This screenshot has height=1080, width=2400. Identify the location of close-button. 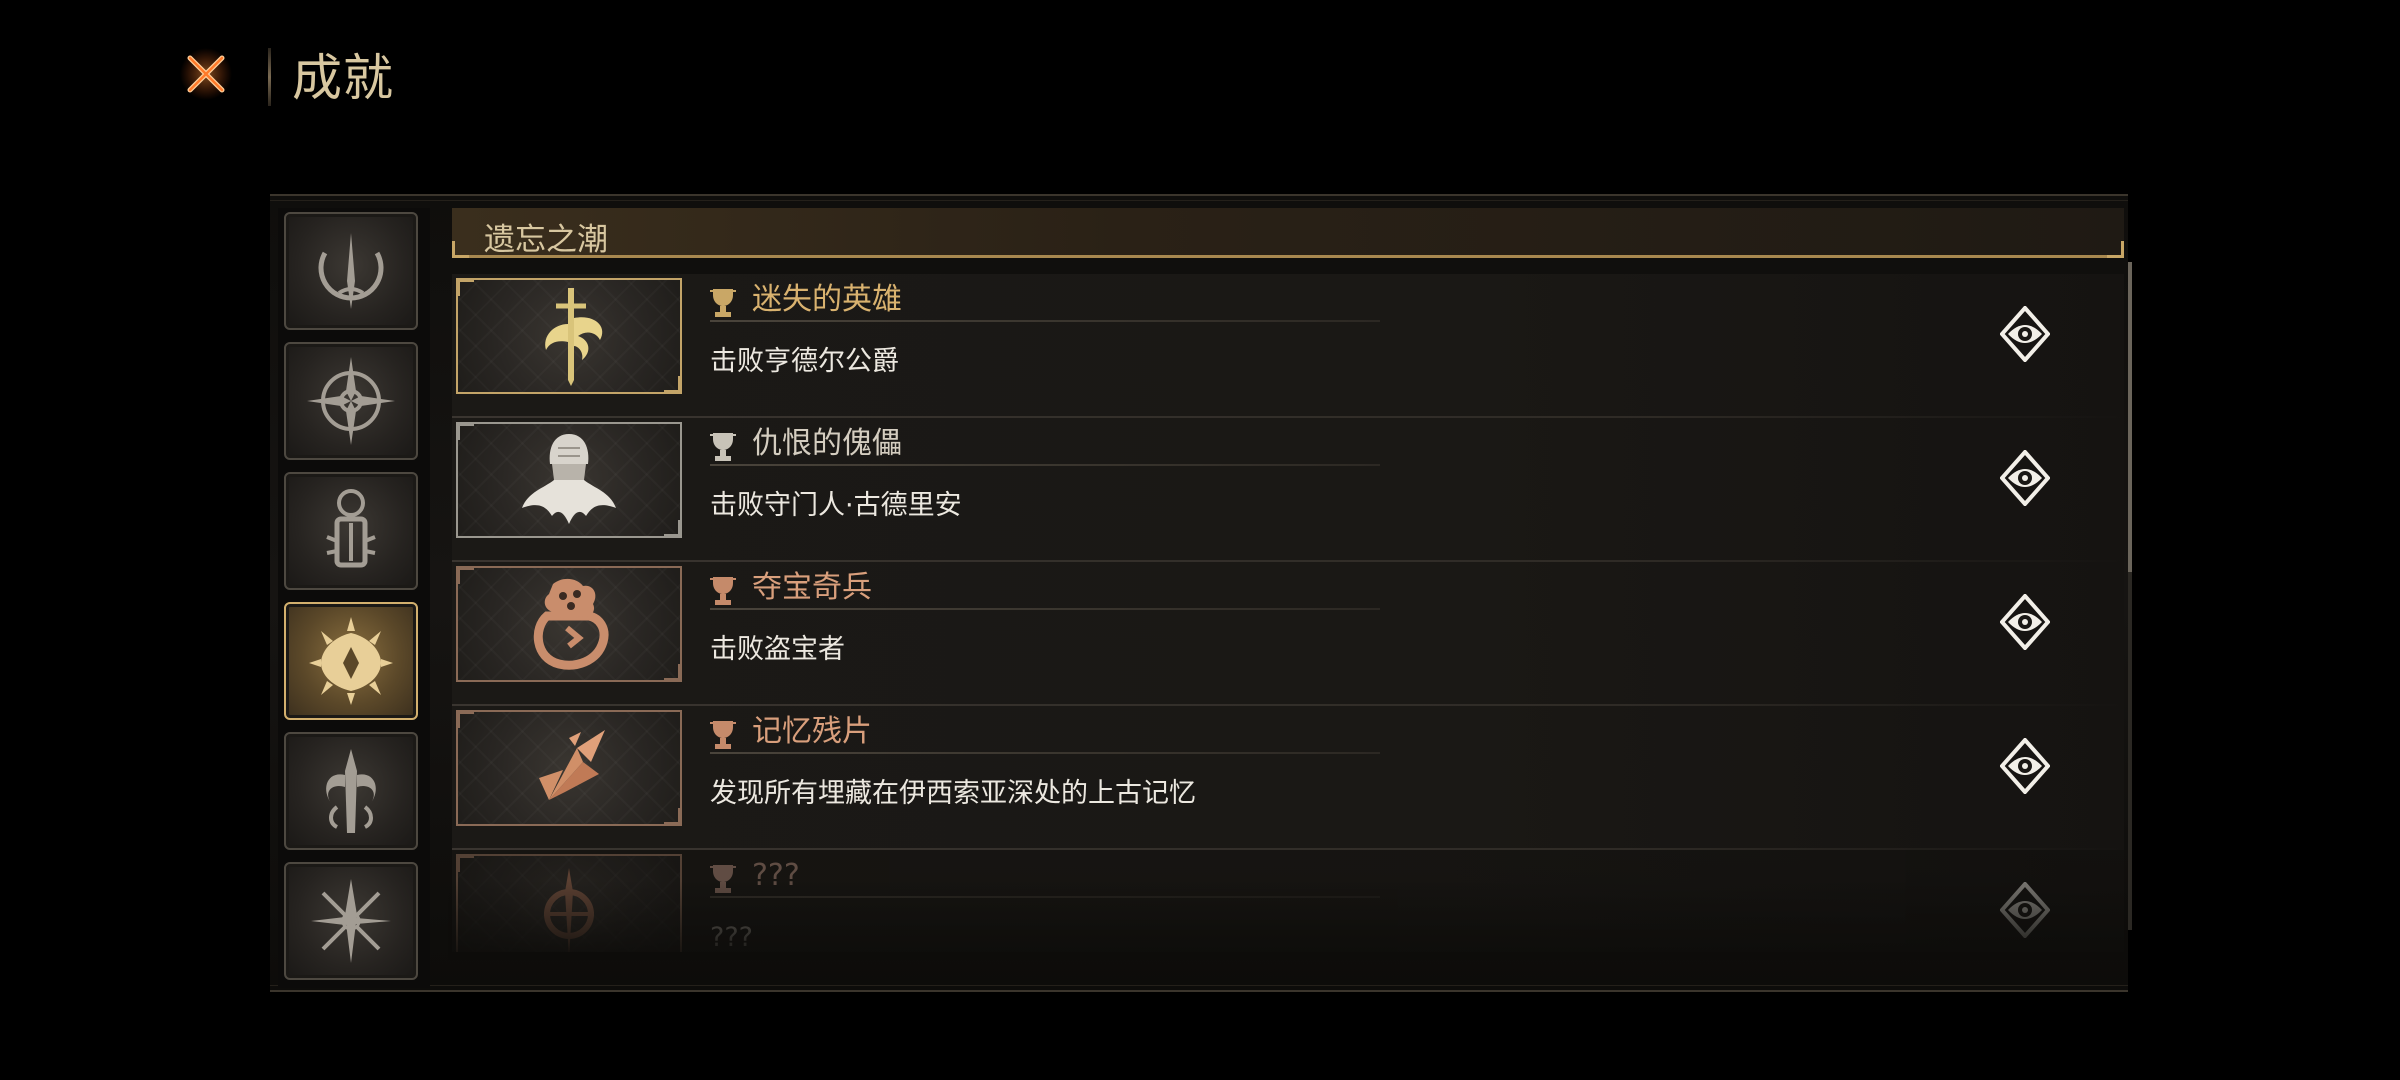
(206, 74).